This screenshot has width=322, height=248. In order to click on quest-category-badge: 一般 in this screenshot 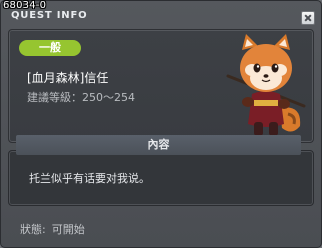, I will do `click(50, 48)`.